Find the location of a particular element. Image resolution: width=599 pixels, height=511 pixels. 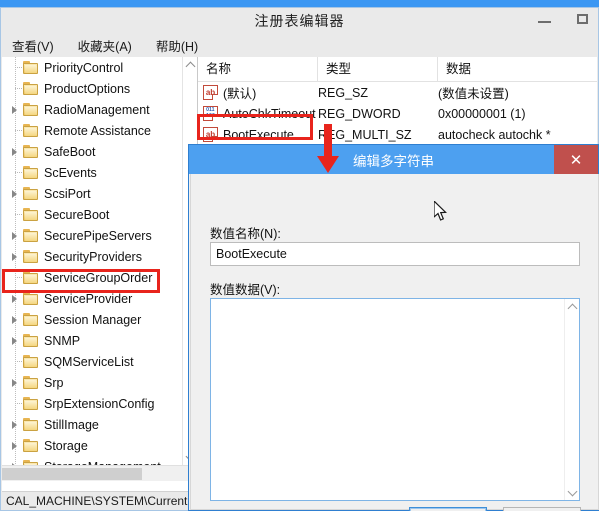

tree-item-remote-assistance: Remote Assistance is located at coordinates (92, 130).